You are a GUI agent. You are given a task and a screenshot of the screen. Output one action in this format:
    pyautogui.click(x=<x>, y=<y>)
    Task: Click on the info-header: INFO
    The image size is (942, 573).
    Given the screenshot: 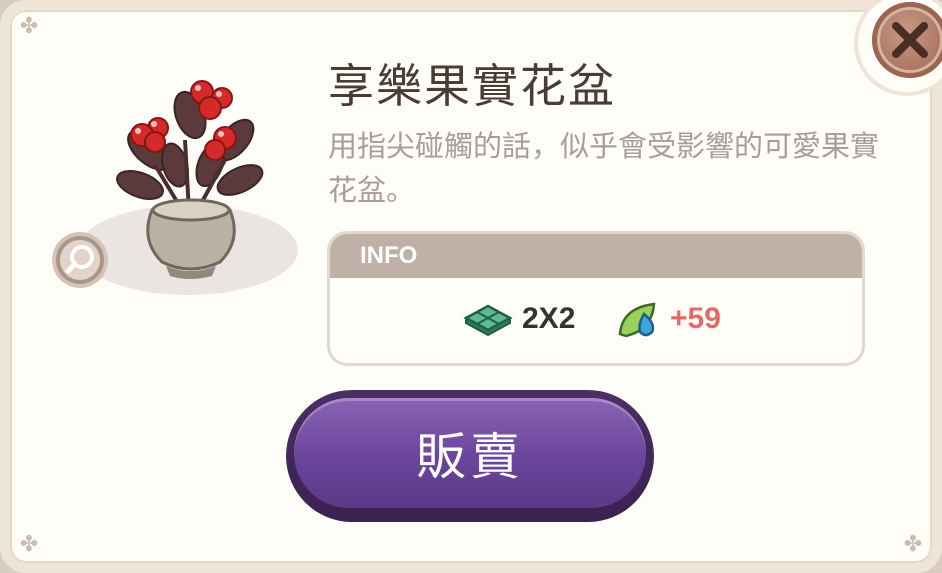 What is the action you would take?
    pyautogui.click(x=596, y=256)
    